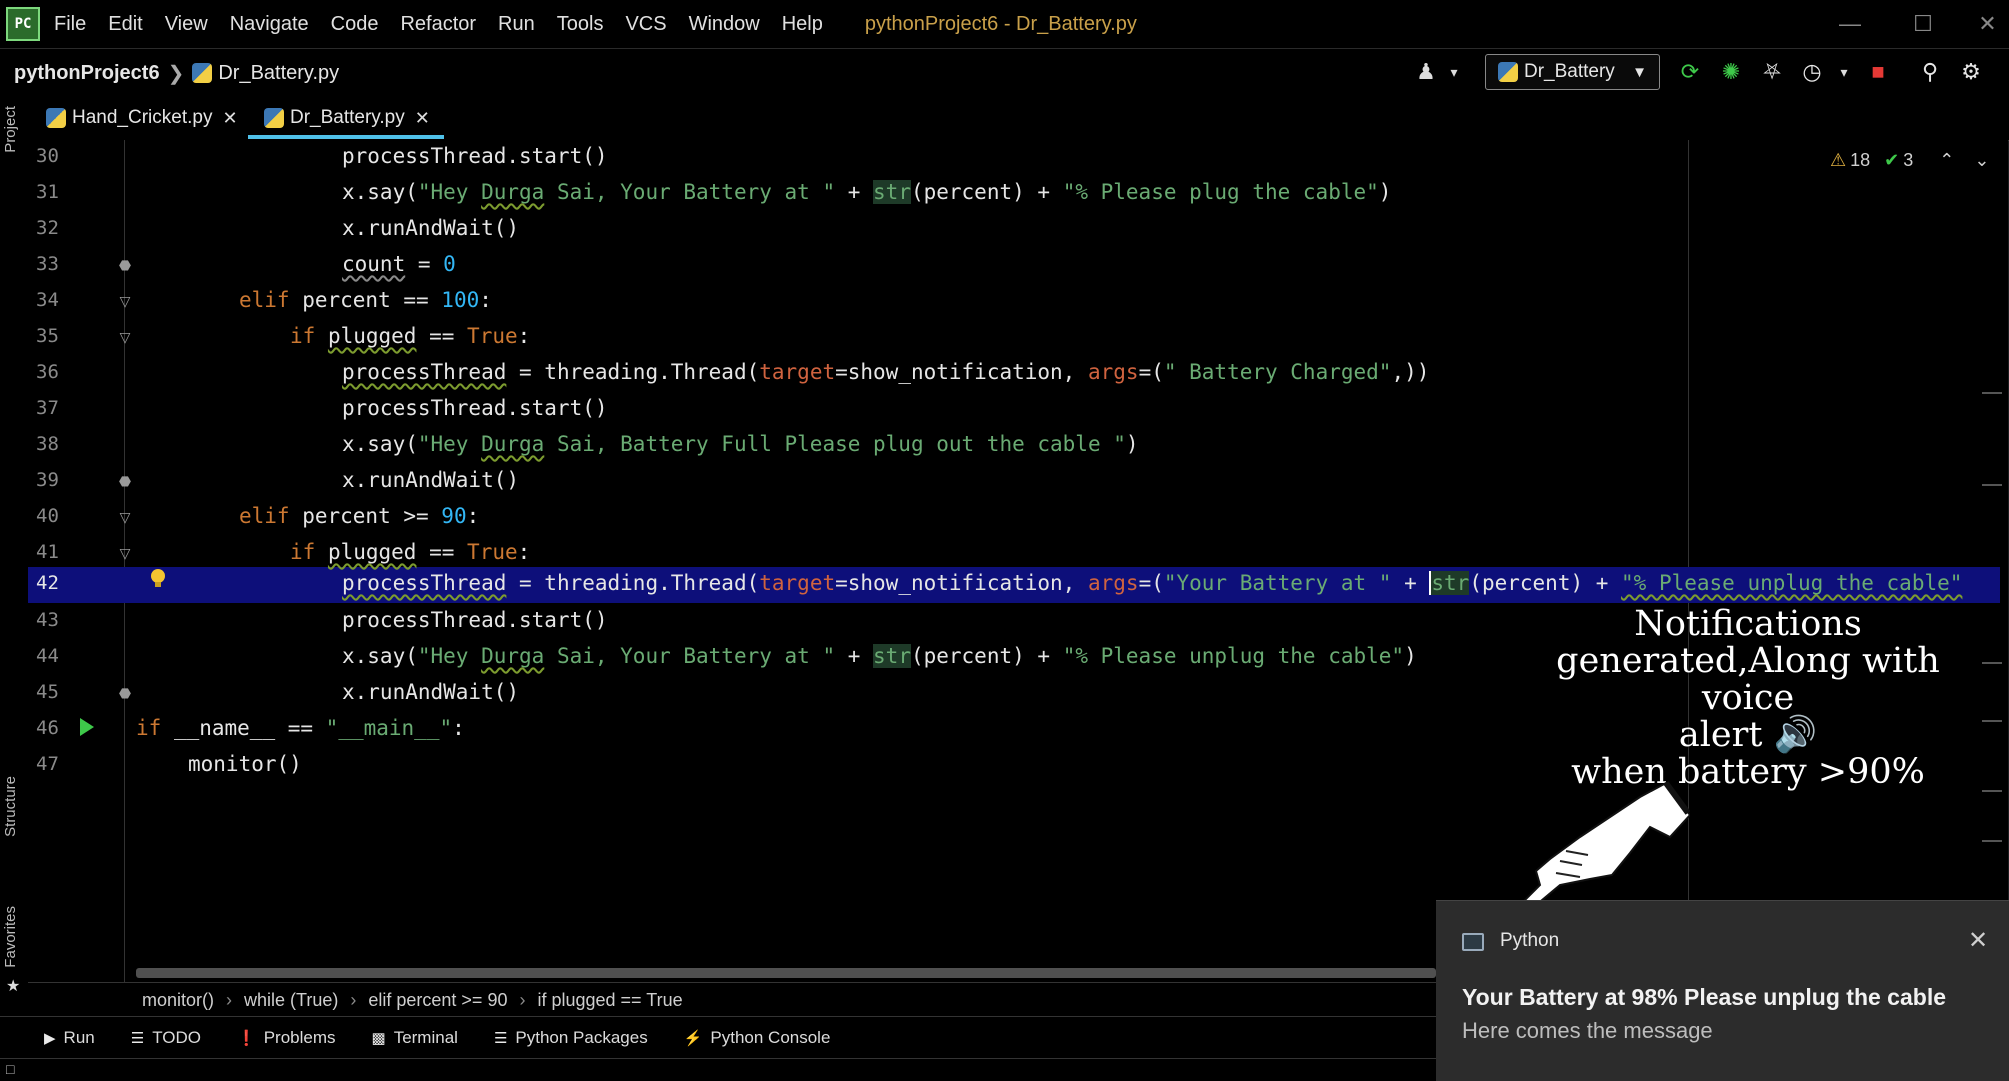 The width and height of the screenshot is (2009, 1081). I want to click on breadcrumb-file: Dr_Battery.py, so click(278, 73).